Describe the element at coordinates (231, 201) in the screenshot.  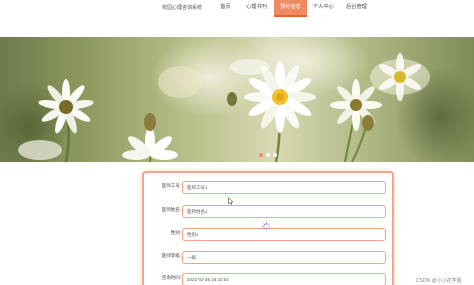
I see `mouse-cursor-icon` at that location.